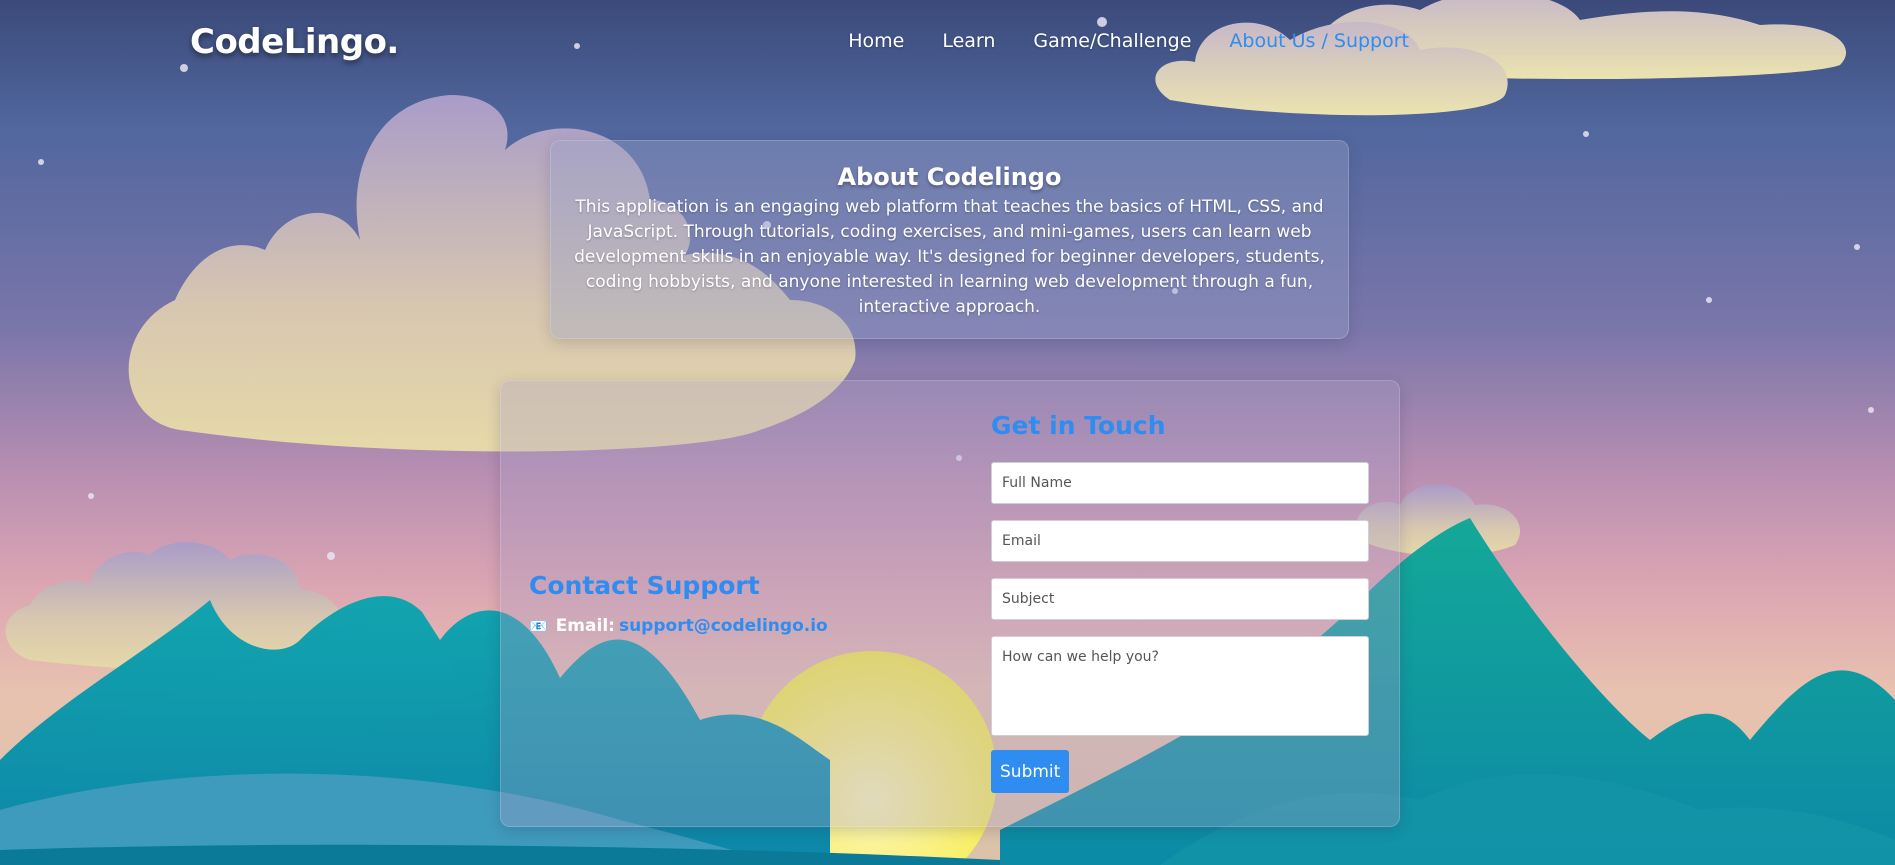 This screenshot has height=865, width=1895. I want to click on full-name-input, so click(1180, 483).